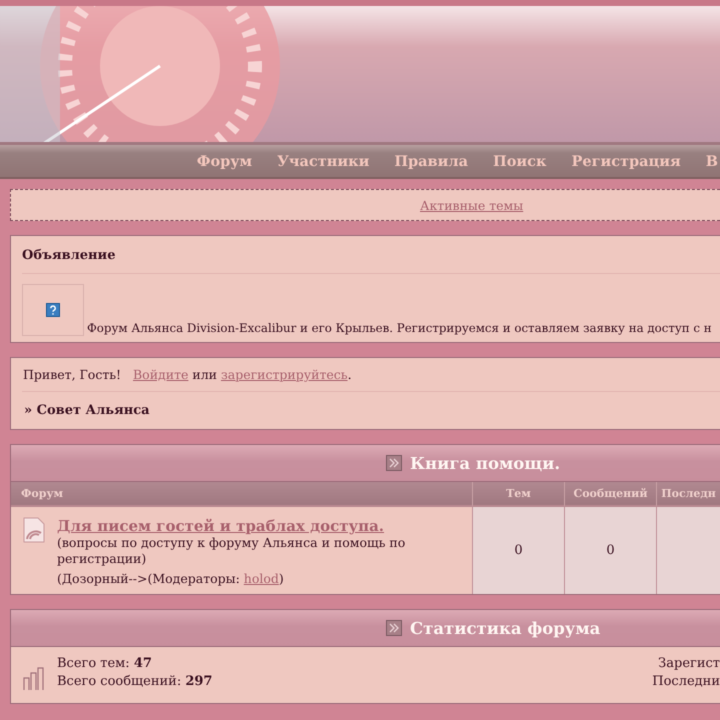  What do you see at coordinates (686, 682) in the screenshot?
I see `stat-line: Последни` at bounding box center [686, 682].